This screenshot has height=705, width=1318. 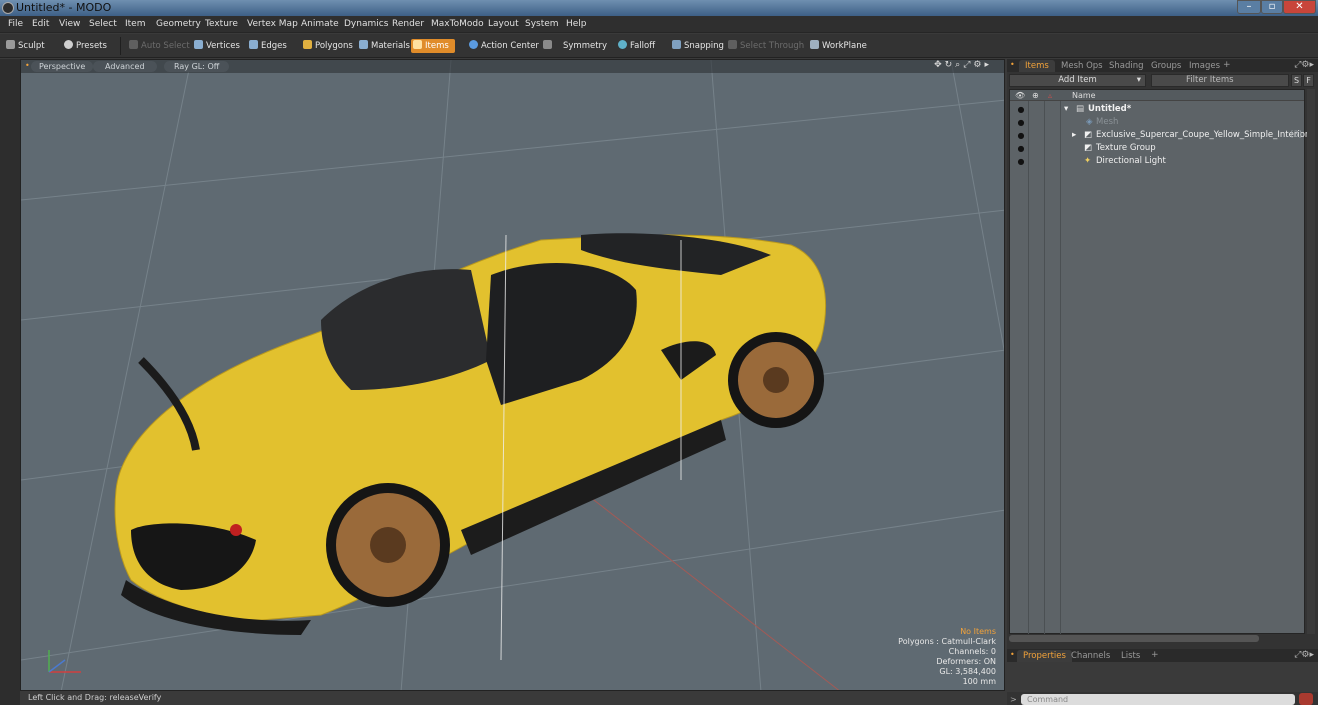 I want to click on minimize-button: –, so click(x=1249, y=7).